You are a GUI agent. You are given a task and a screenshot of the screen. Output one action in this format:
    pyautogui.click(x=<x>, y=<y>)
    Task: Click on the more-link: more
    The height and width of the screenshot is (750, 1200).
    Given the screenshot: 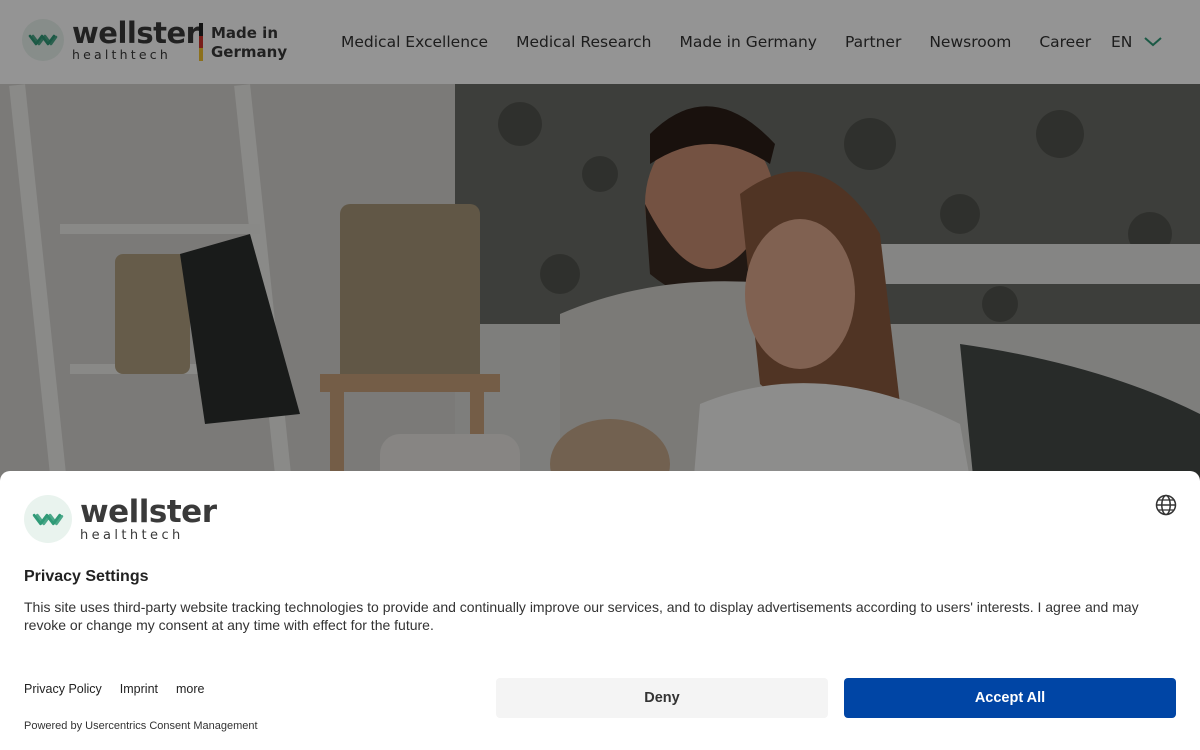 What is the action you would take?
    pyautogui.click(x=190, y=689)
    